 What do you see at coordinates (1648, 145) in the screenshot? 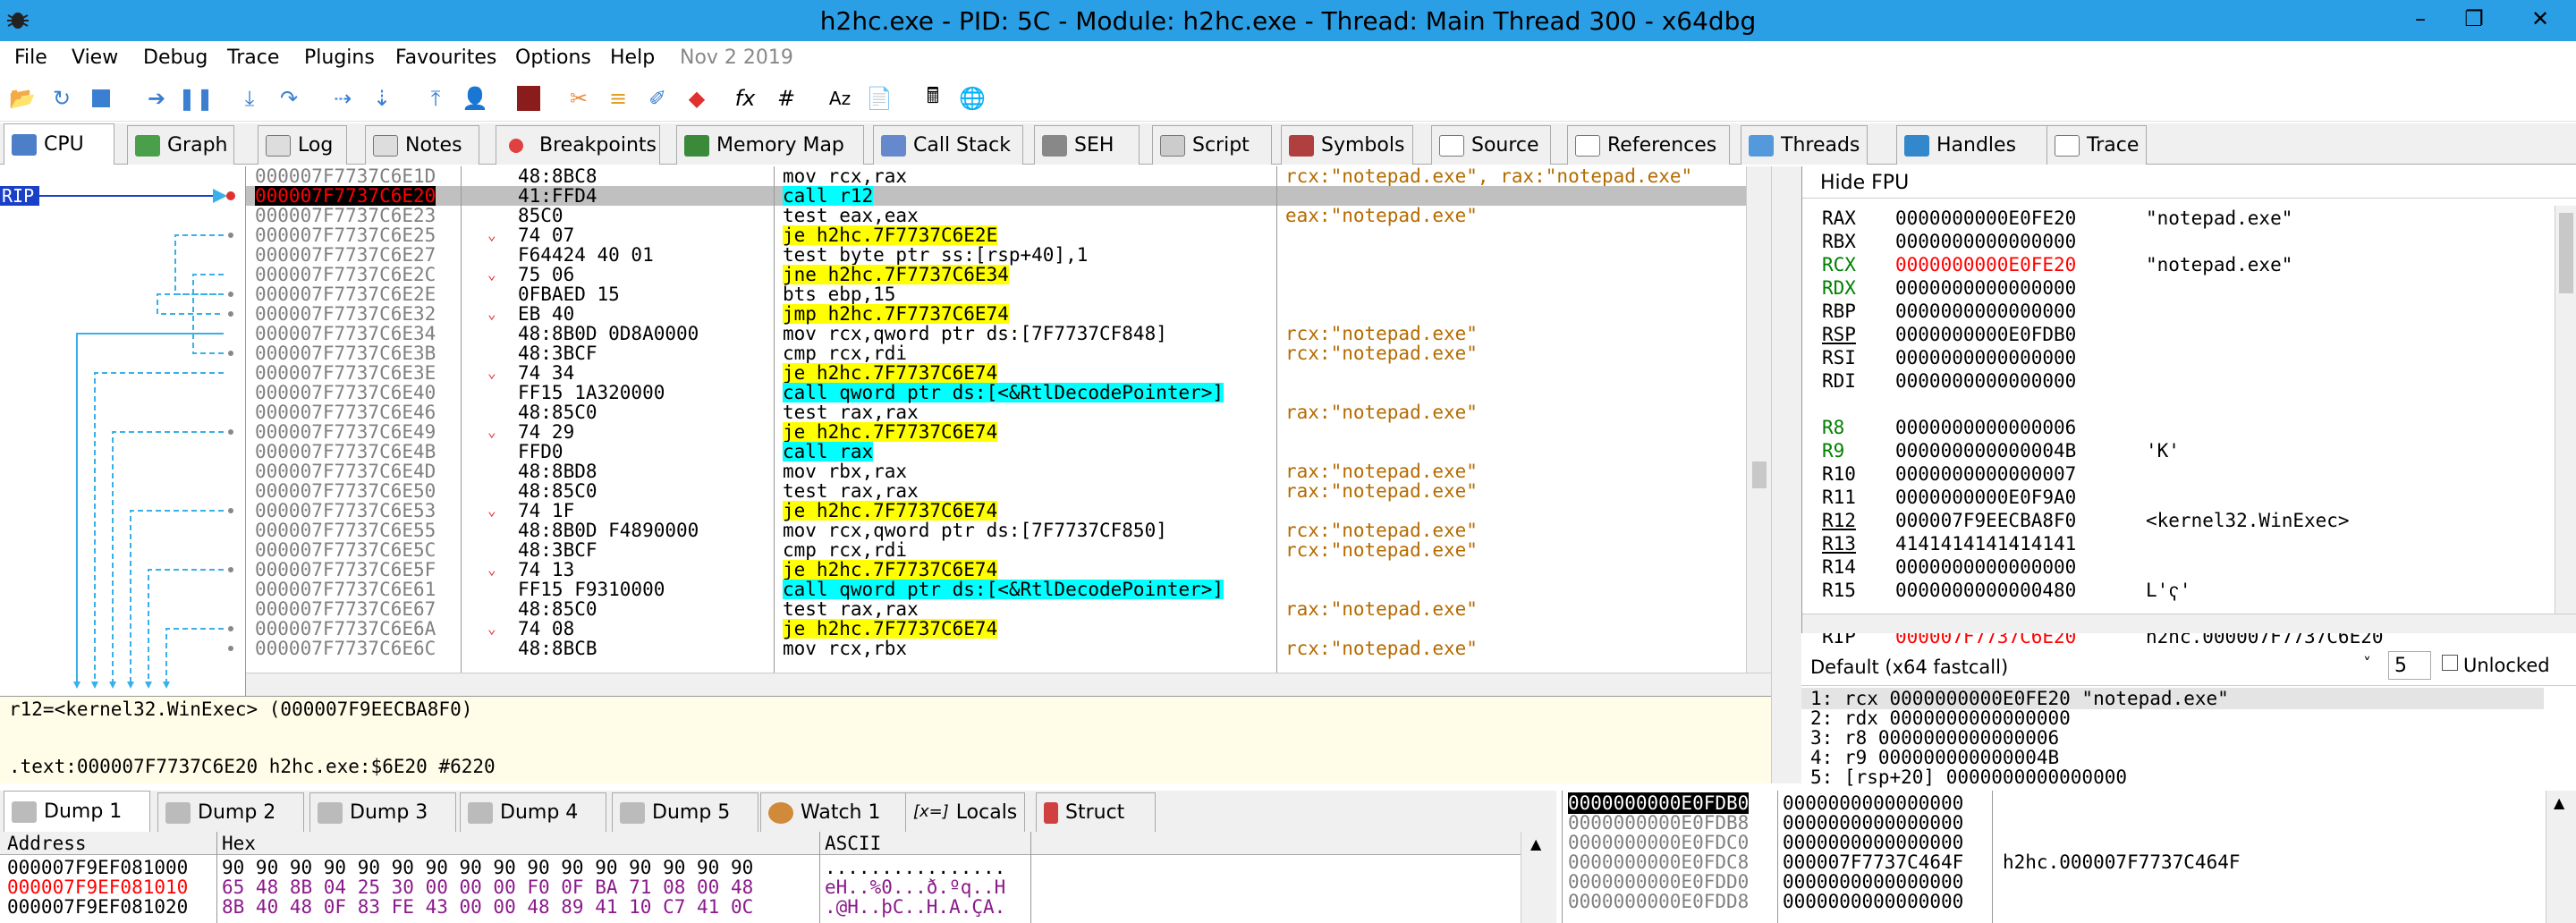
I see `tab-references: References` at bounding box center [1648, 145].